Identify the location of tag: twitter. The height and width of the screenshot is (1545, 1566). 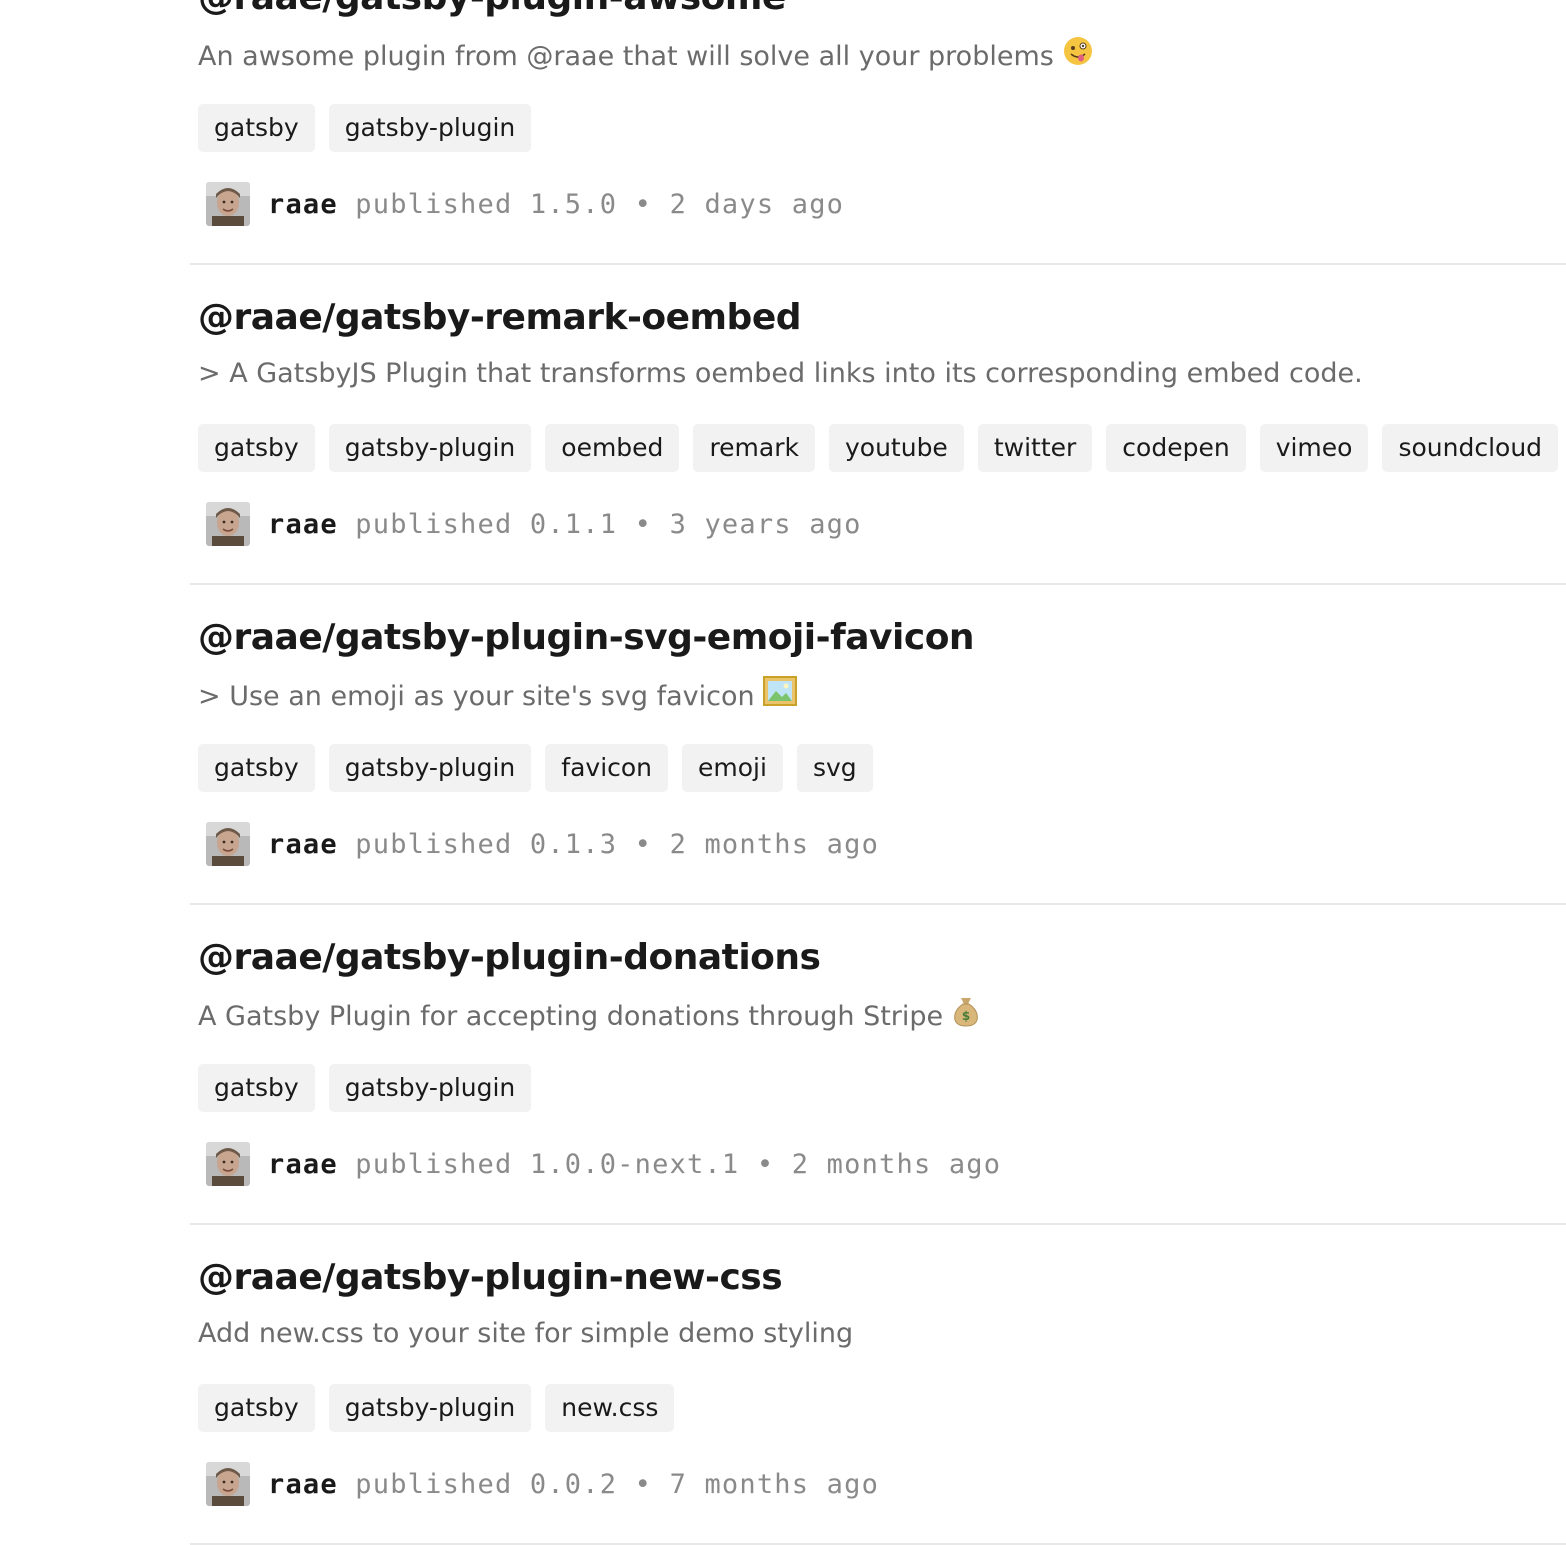
(1035, 448).